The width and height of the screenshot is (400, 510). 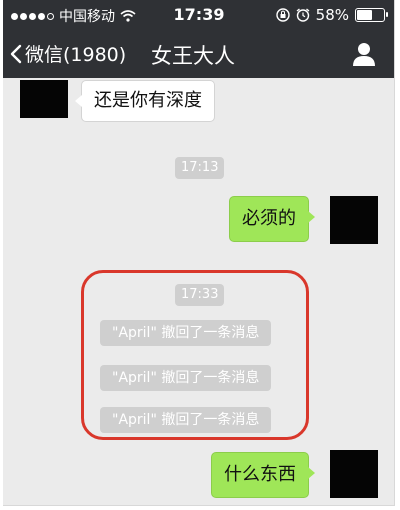 I want to click on back-button: 微信(1980), so click(x=67, y=53).